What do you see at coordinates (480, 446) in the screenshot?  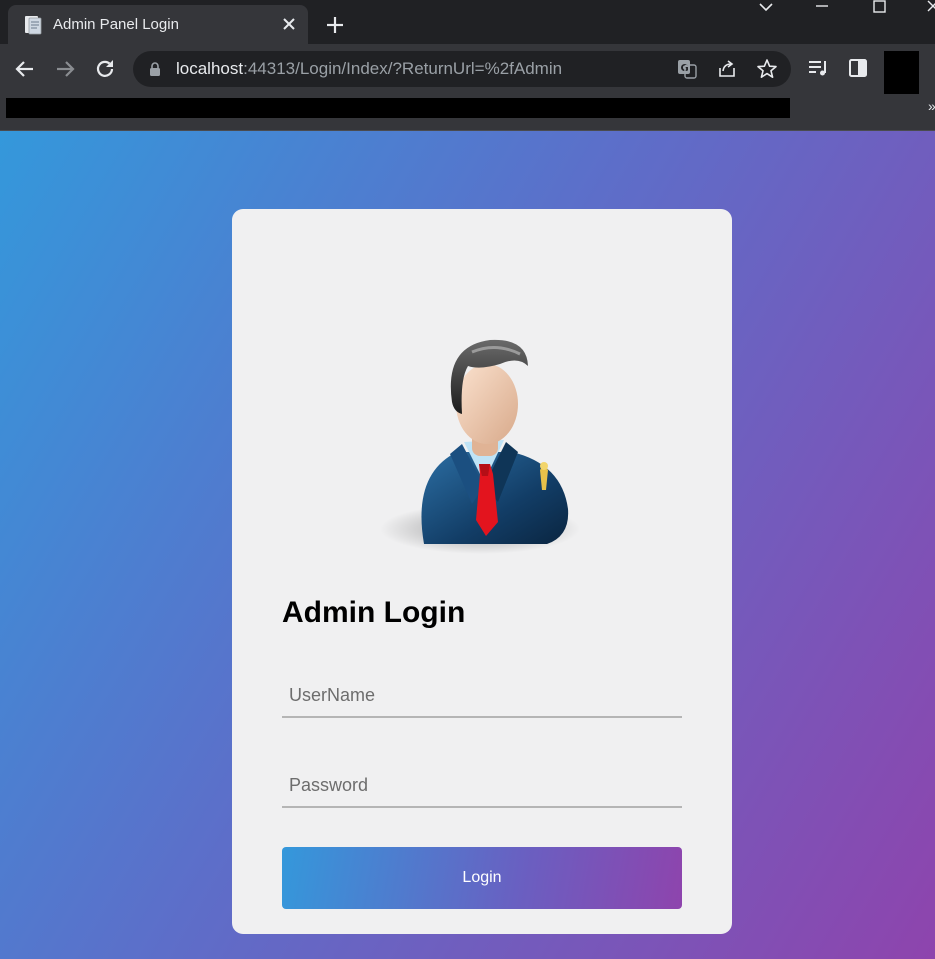 I see `admin-avatar-icon` at bounding box center [480, 446].